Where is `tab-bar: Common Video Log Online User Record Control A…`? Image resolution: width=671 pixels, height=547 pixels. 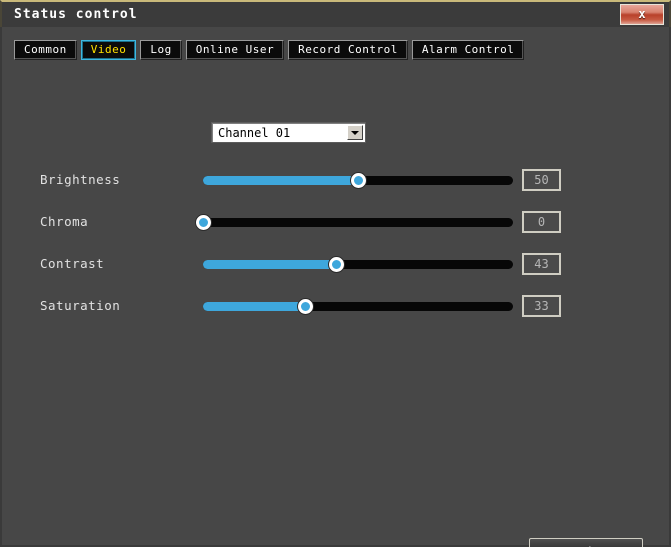 tab-bar: Common Video Log Online User Record Control A… is located at coordinates (269, 50).